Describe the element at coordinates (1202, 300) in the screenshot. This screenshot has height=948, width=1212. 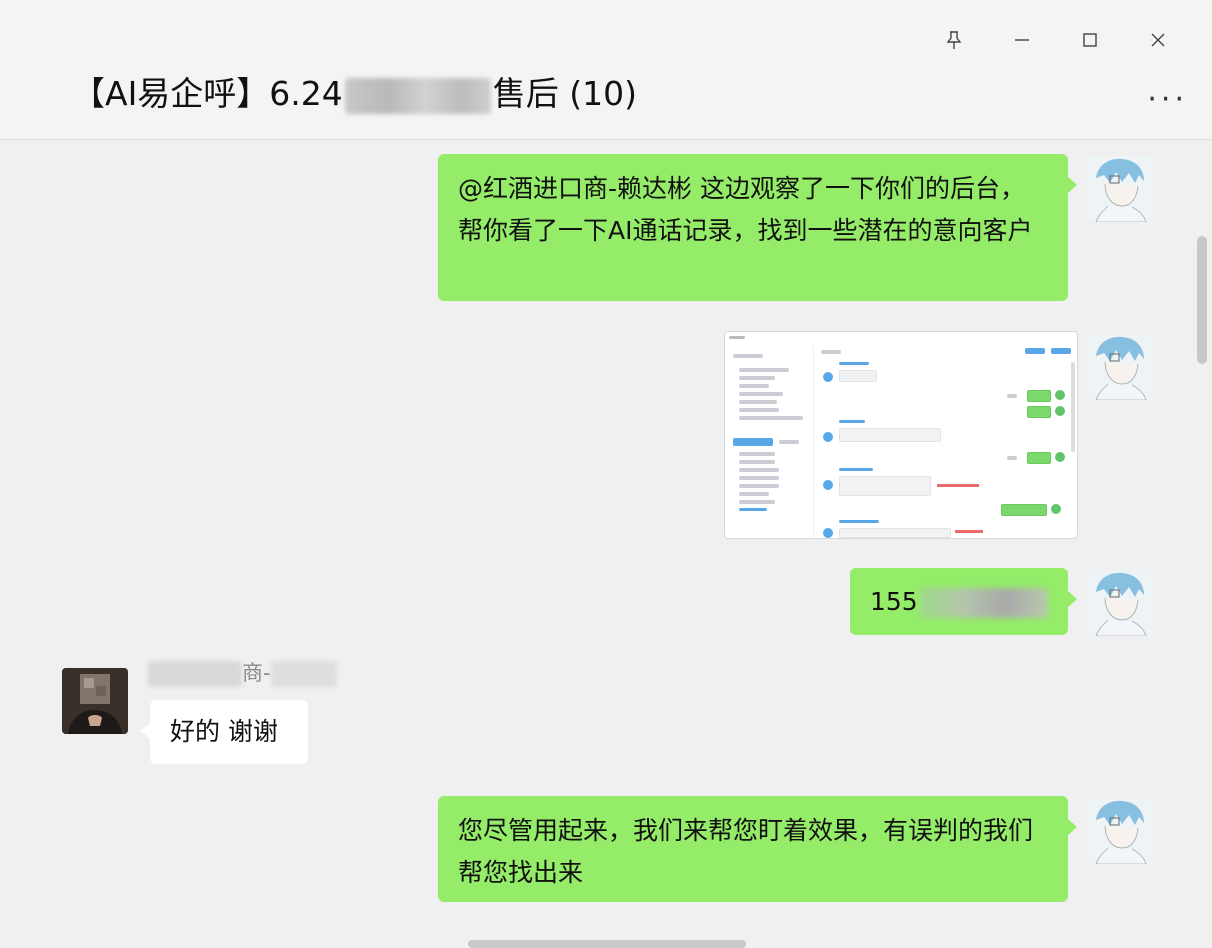
I see `vertical-scrollbar` at that location.